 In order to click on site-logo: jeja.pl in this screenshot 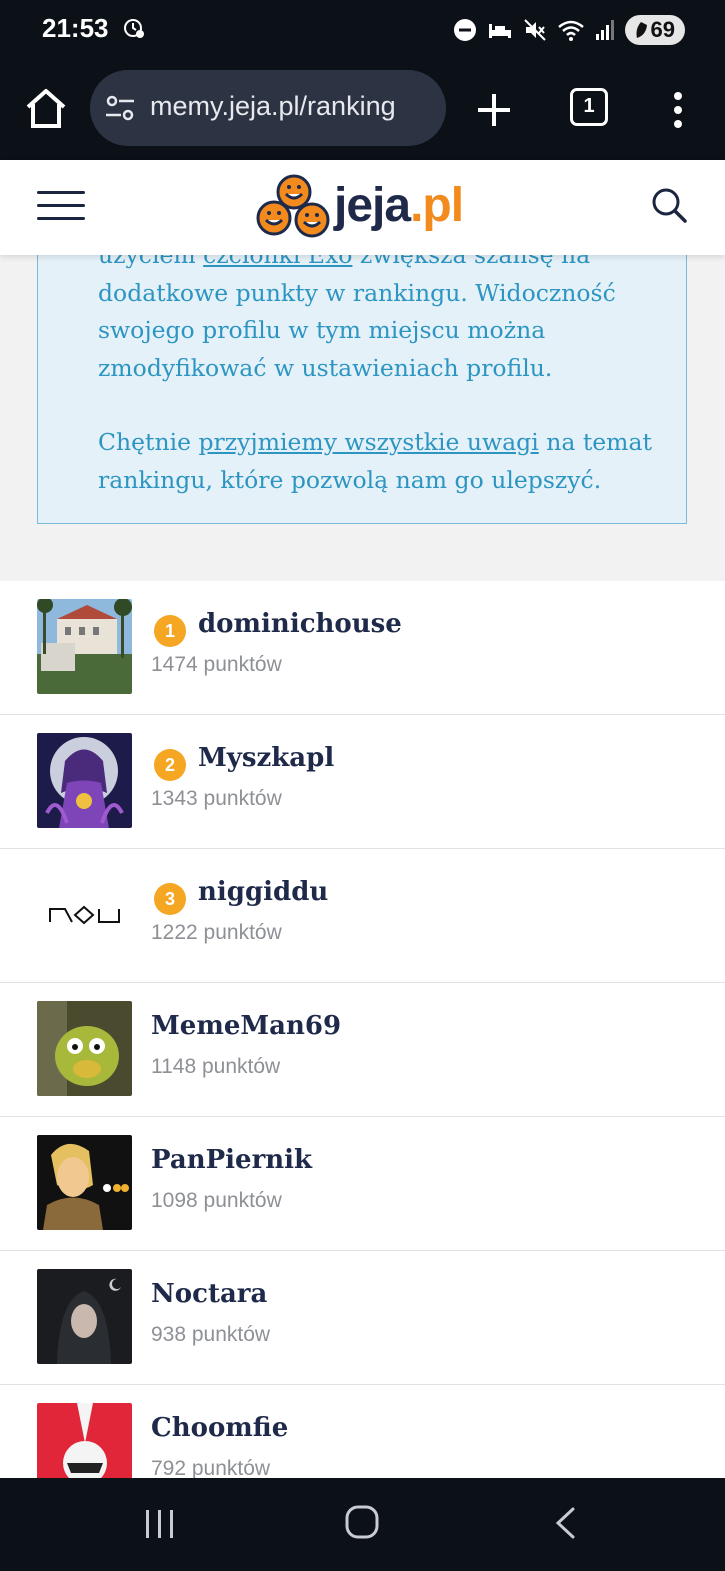, I will do `click(363, 209)`.